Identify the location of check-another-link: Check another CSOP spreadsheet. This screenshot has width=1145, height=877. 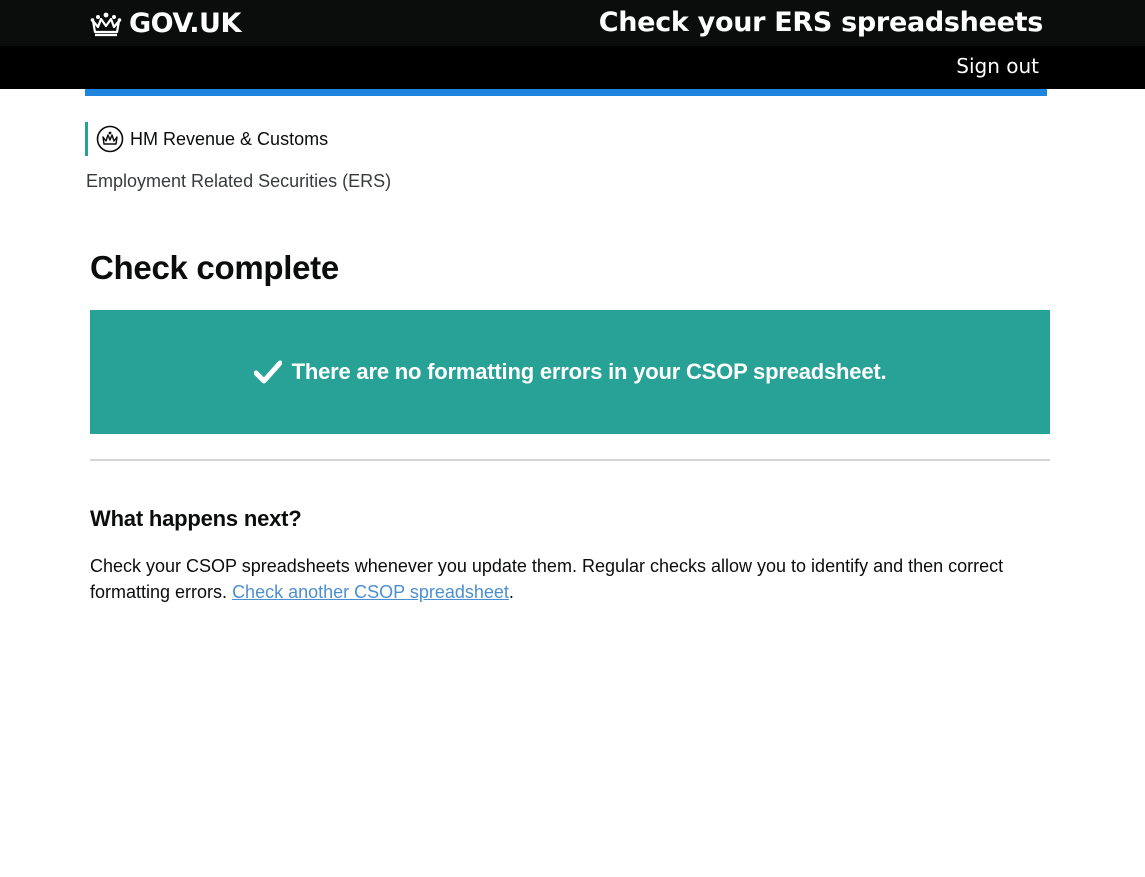
(370, 592).